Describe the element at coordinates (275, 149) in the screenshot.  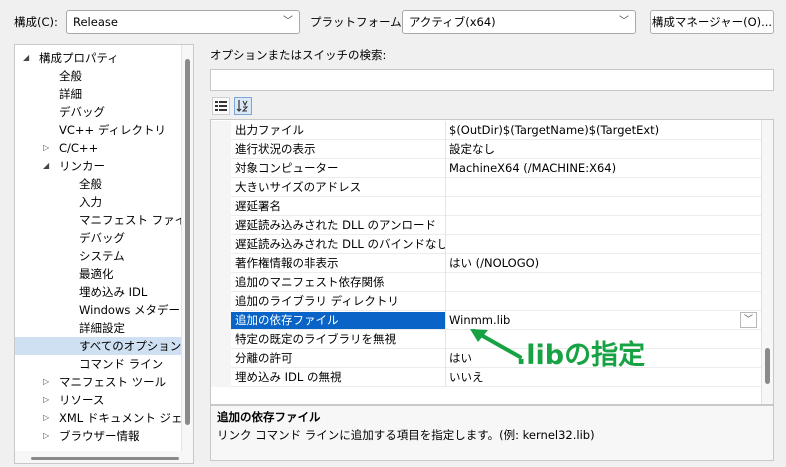
I see `property-name: 進行状況の表示` at that location.